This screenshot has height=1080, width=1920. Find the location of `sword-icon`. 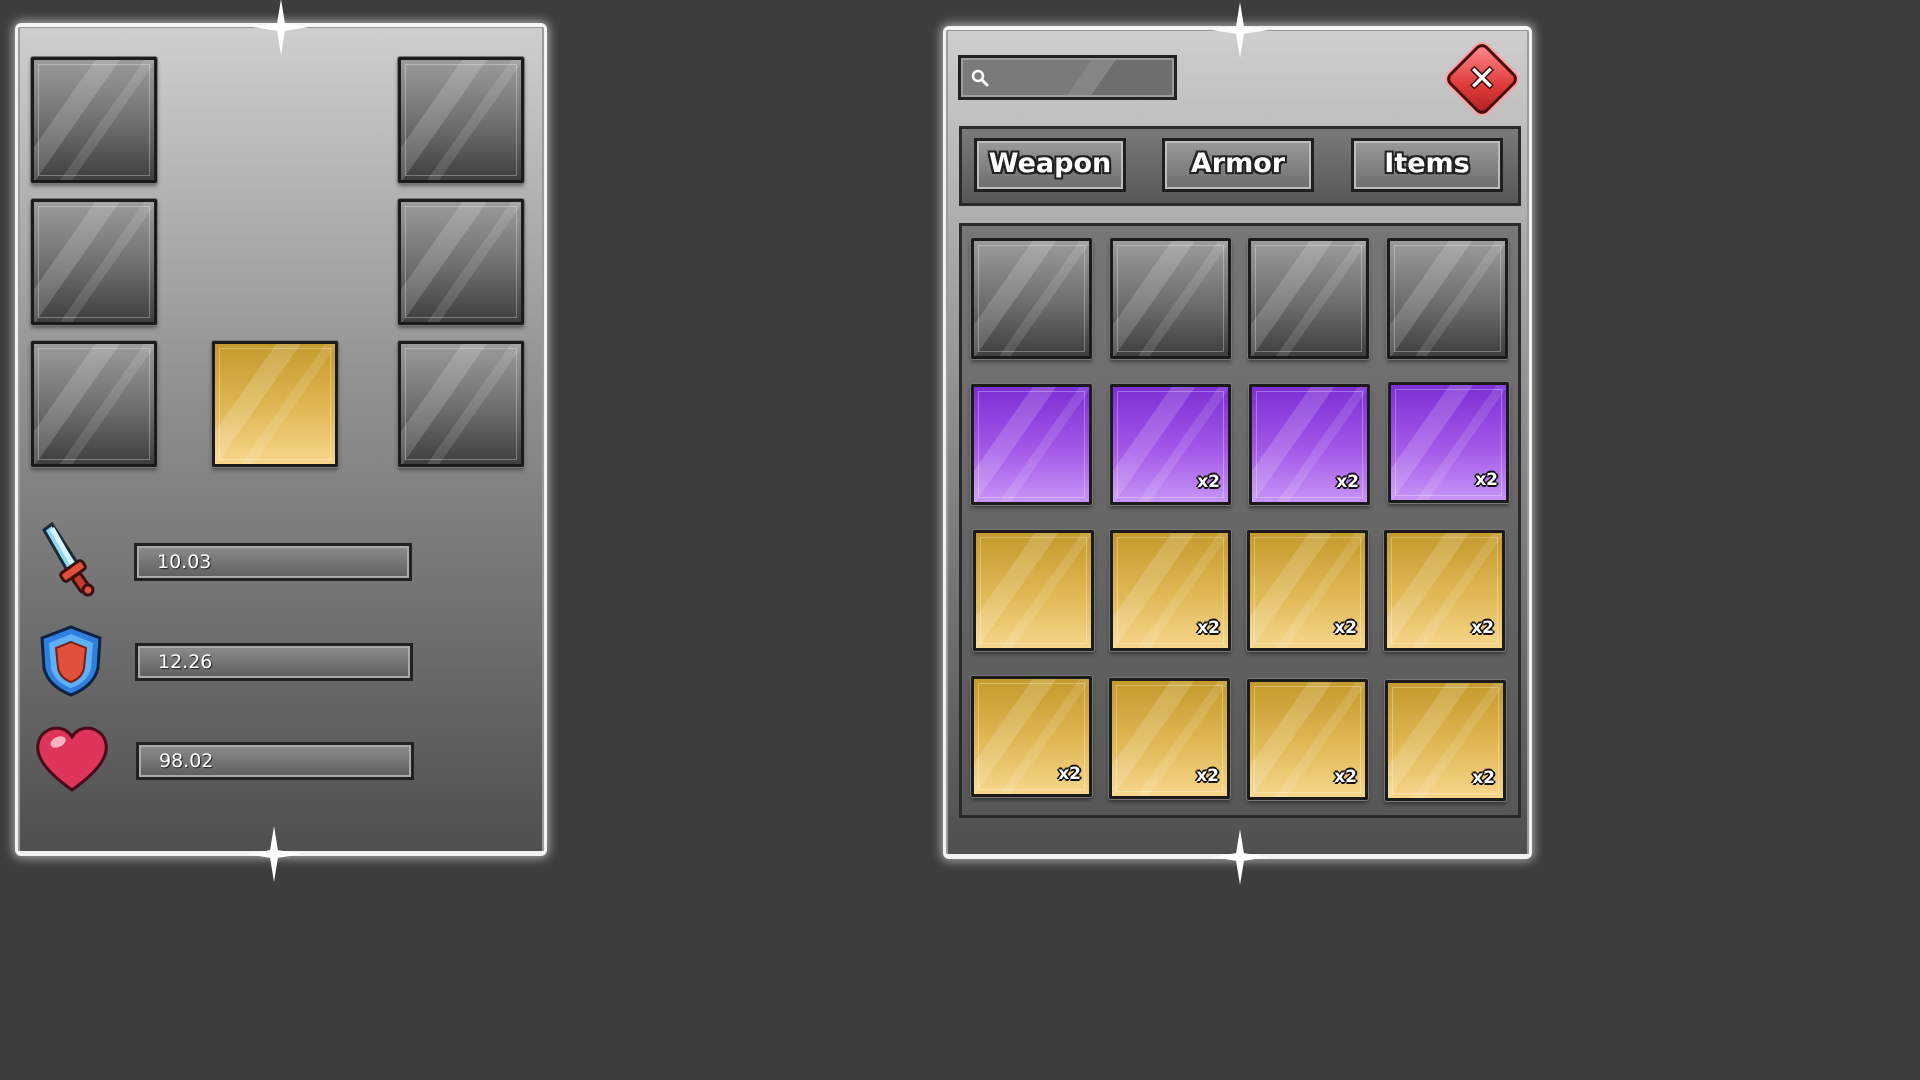

sword-icon is located at coordinates (68, 559).